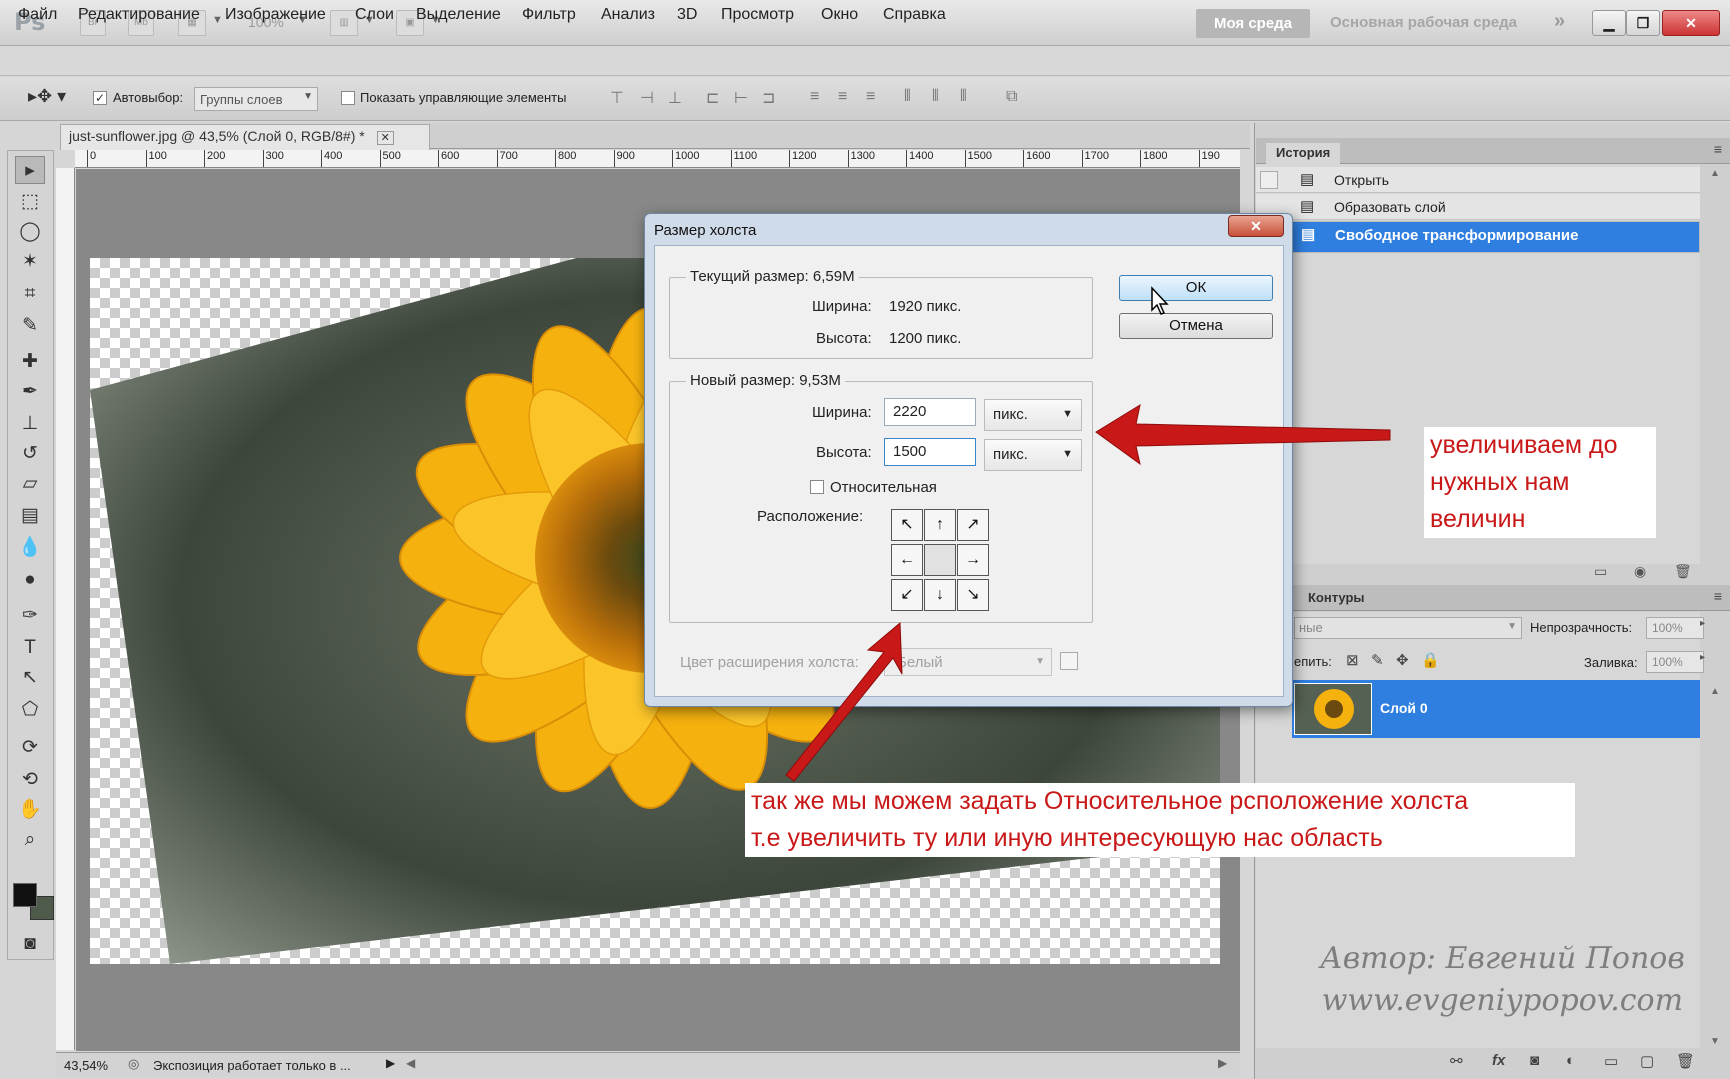  Describe the element at coordinates (1600, 571) in the screenshot. I see `new-document-from-state-icon: ▭` at that location.